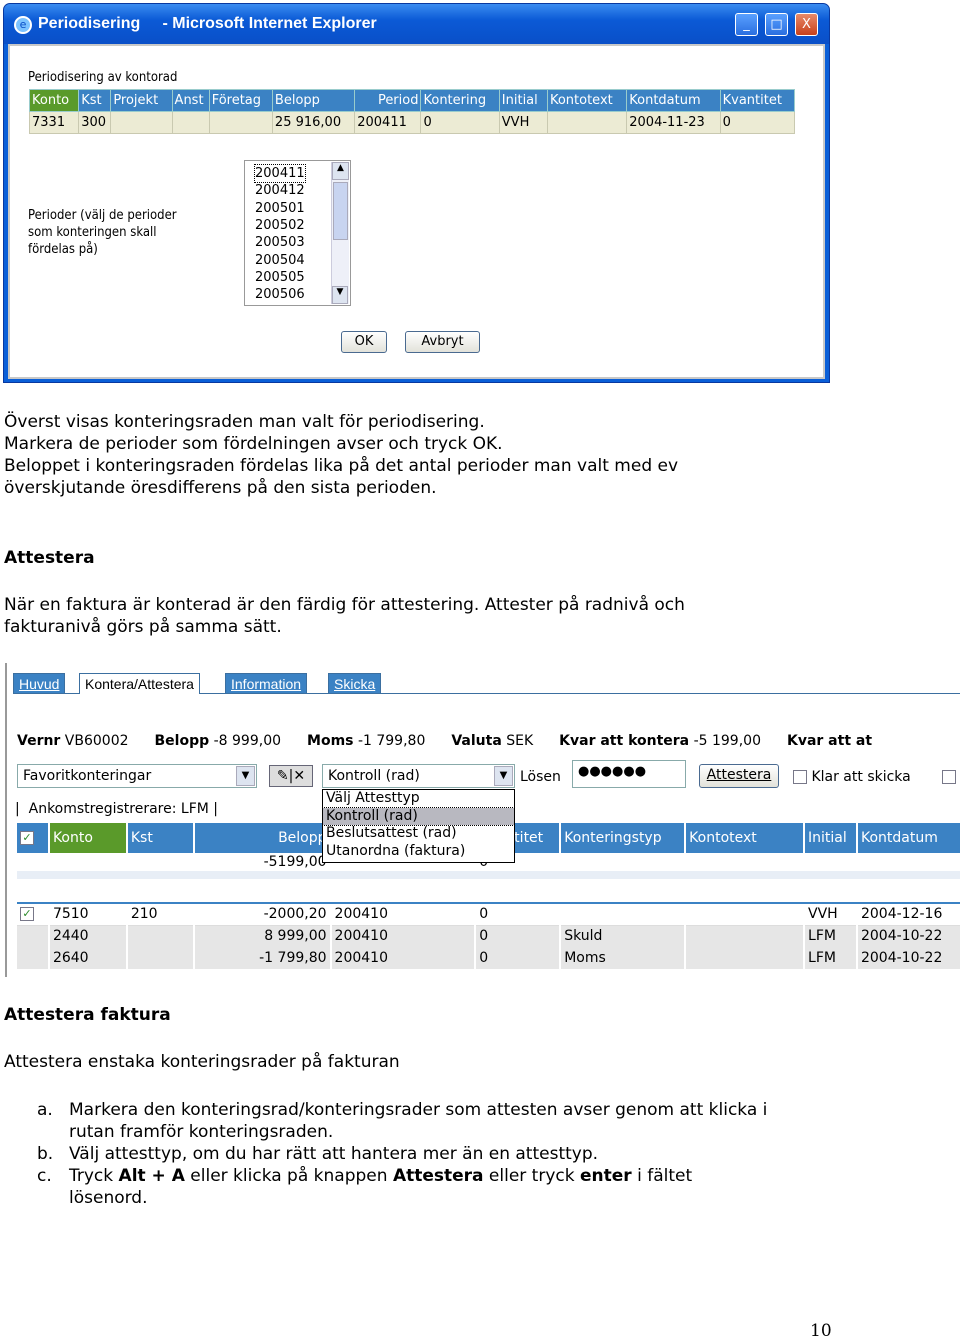 Image resolution: width=960 pixels, height=1342 pixels. What do you see at coordinates (949, 777) in the screenshot?
I see `extra-checkbox` at bounding box center [949, 777].